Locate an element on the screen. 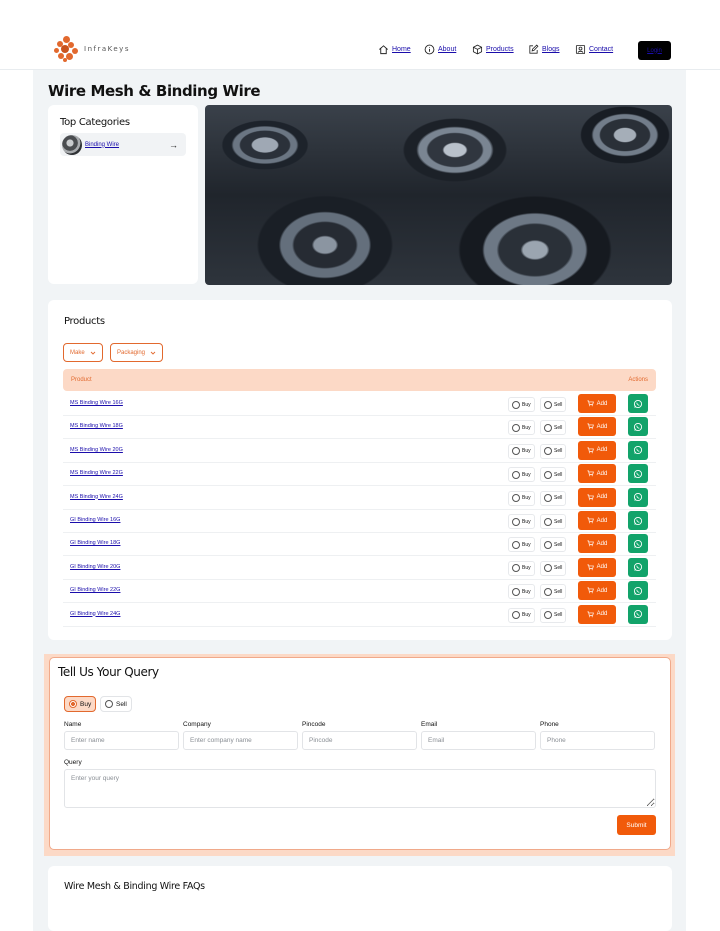 The width and height of the screenshot is (720, 931). nav-about: About is located at coordinates (440, 49).